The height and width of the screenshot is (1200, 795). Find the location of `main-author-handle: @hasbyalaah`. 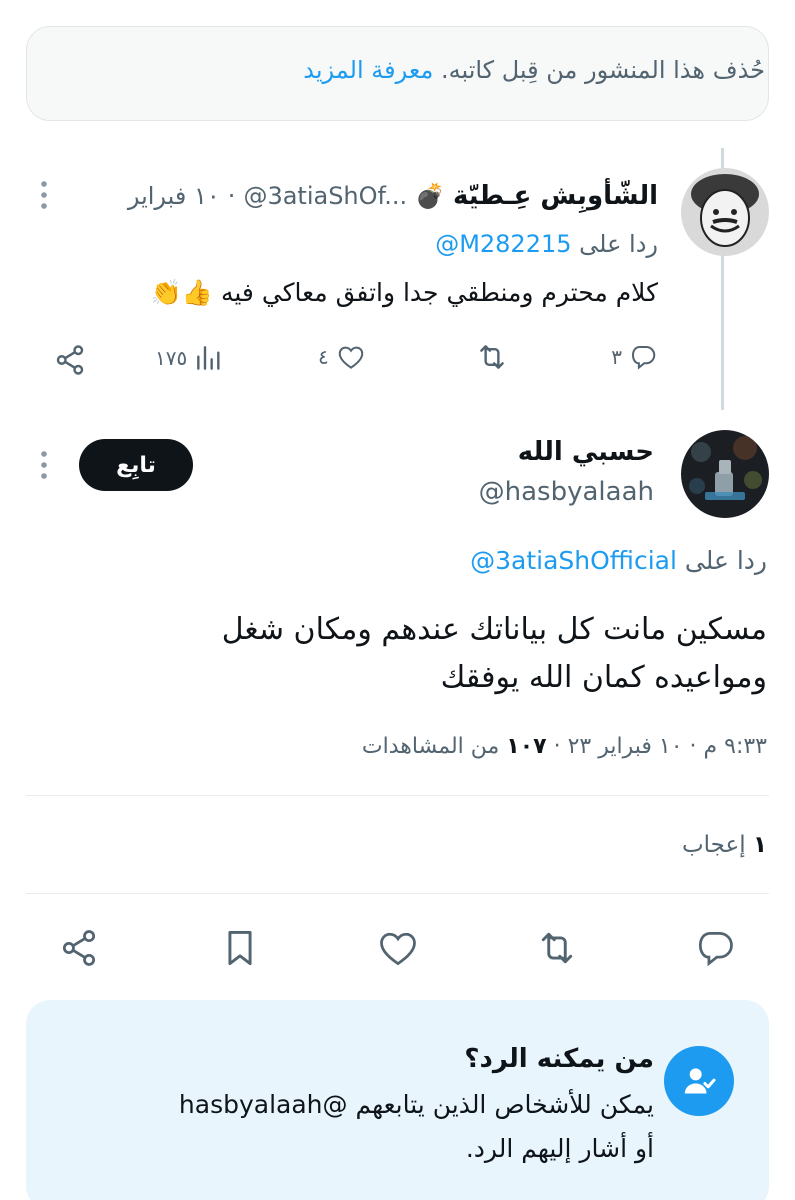

main-author-handle: @hasbyalaah is located at coordinates (566, 492).